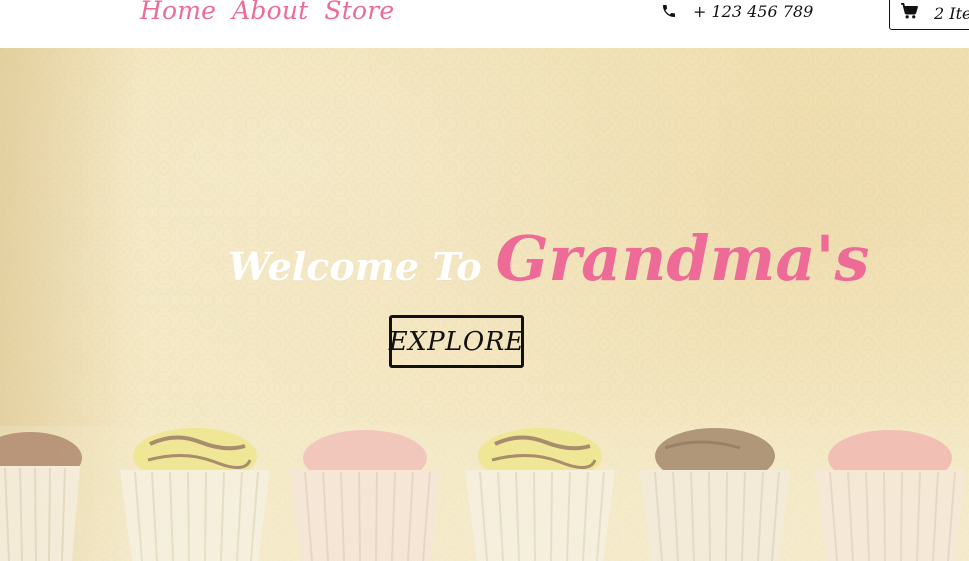 The image size is (969, 561). Describe the element at coordinates (456, 341) in the screenshot. I see `explore-button: EXPLORE` at that location.